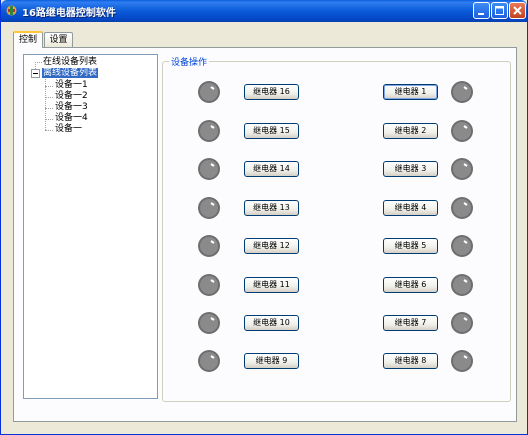  I want to click on tree-node-label: 设备一3, so click(71, 107).